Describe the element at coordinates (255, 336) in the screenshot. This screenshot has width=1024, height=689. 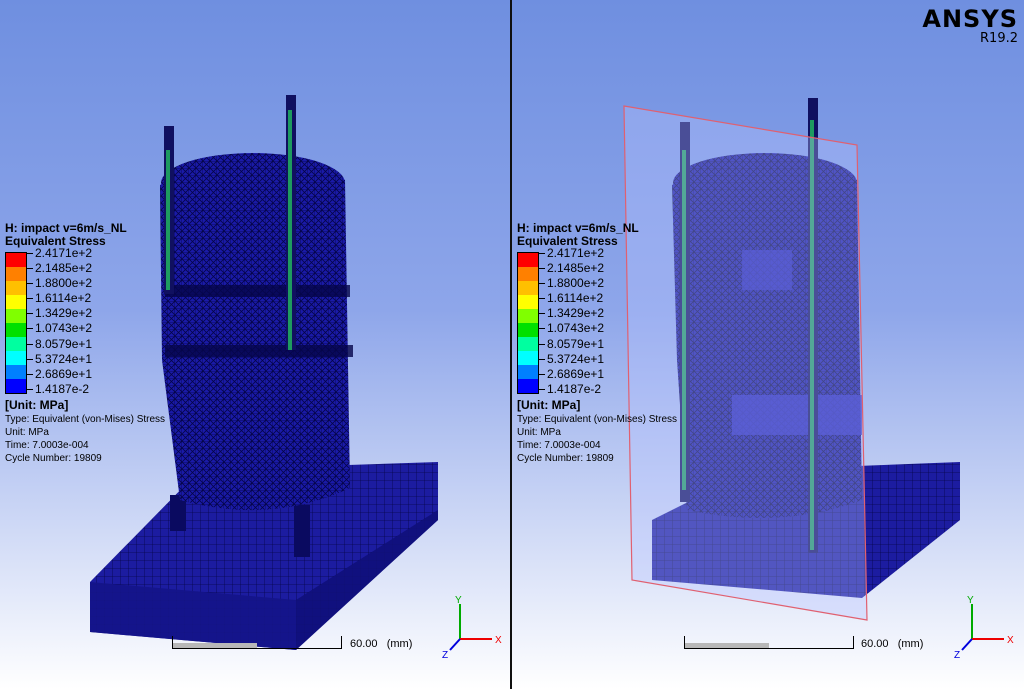
I see `cylinder-body` at that location.